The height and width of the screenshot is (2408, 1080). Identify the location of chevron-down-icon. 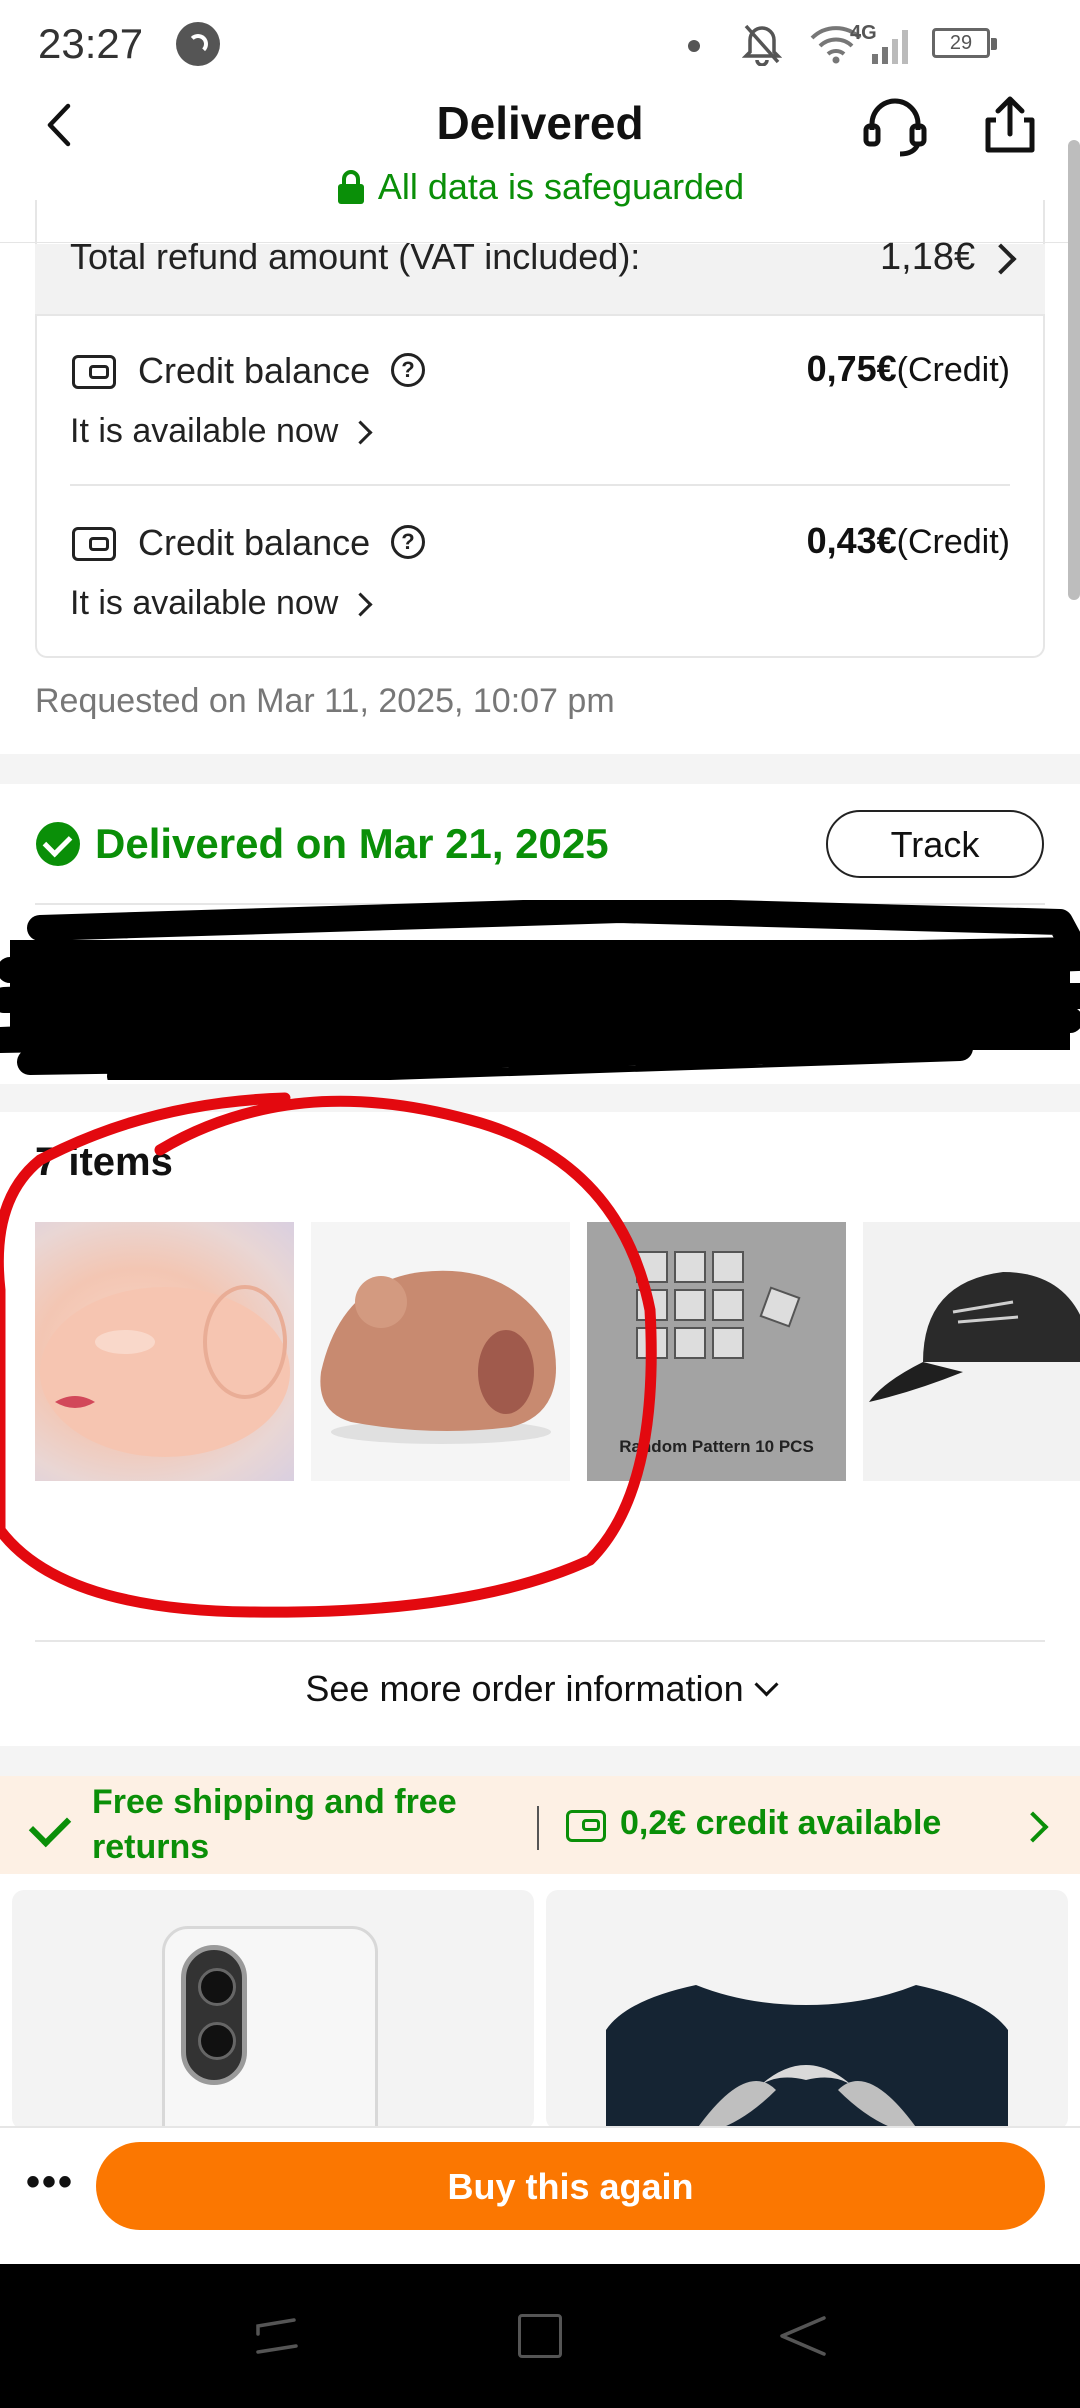
(766, 1684).